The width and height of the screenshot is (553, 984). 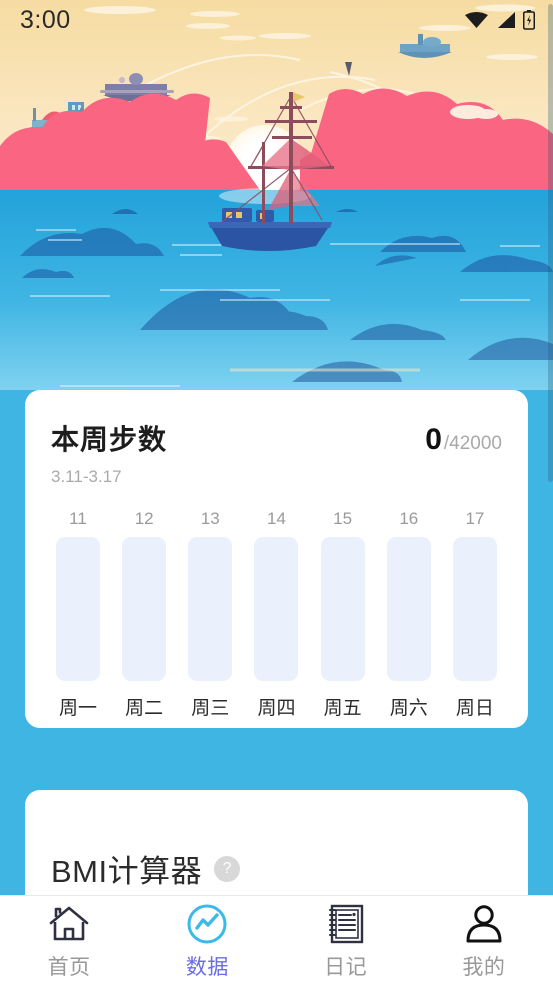 What do you see at coordinates (127, 871) in the screenshot?
I see `bmi-card-title: BMI计算器` at bounding box center [127, 871].